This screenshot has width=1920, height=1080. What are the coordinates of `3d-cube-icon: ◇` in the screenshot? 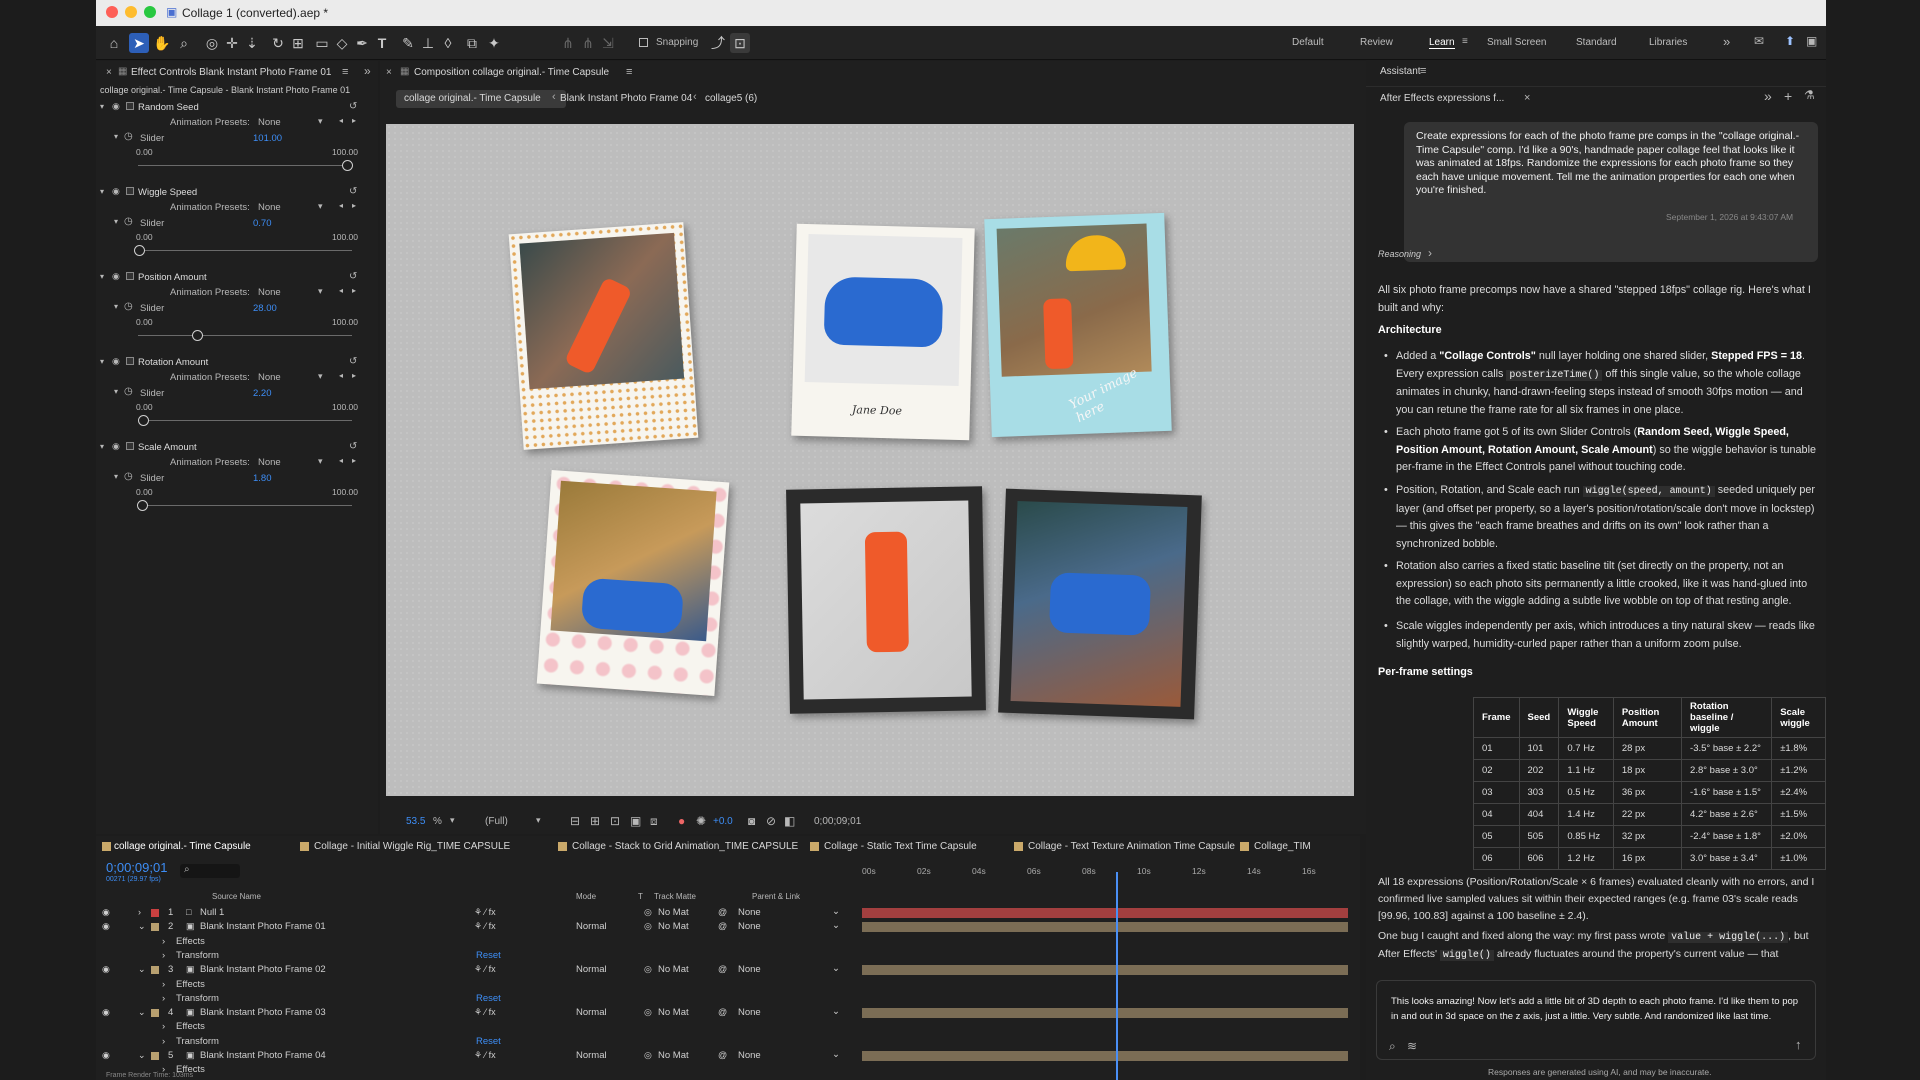 It's located at (342, 43).